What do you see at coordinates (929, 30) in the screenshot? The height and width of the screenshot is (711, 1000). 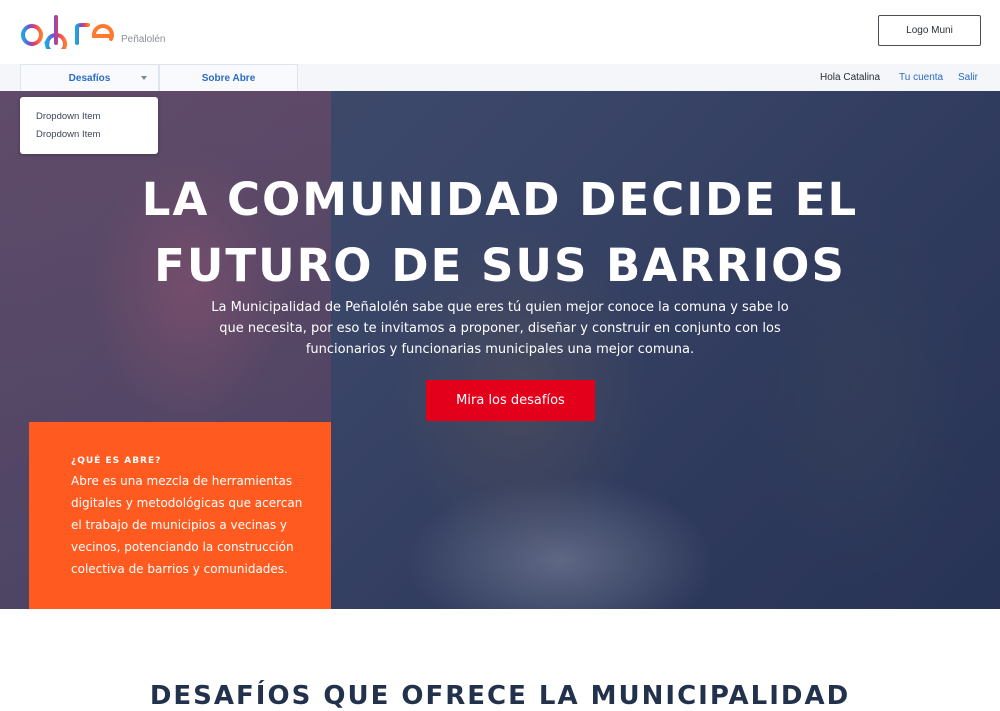 I see `logo-muni-button: Logo Muni` at bounding box center [929, 30].